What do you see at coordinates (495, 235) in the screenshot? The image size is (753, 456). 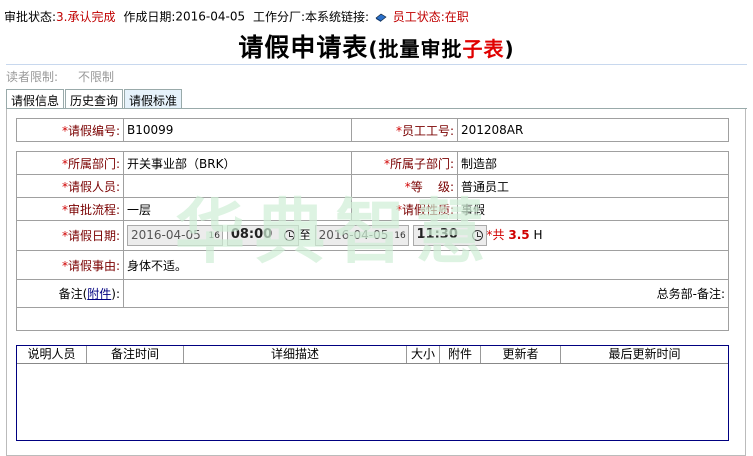 I see `total-prefix: *共` at bounding box center [495, 235].